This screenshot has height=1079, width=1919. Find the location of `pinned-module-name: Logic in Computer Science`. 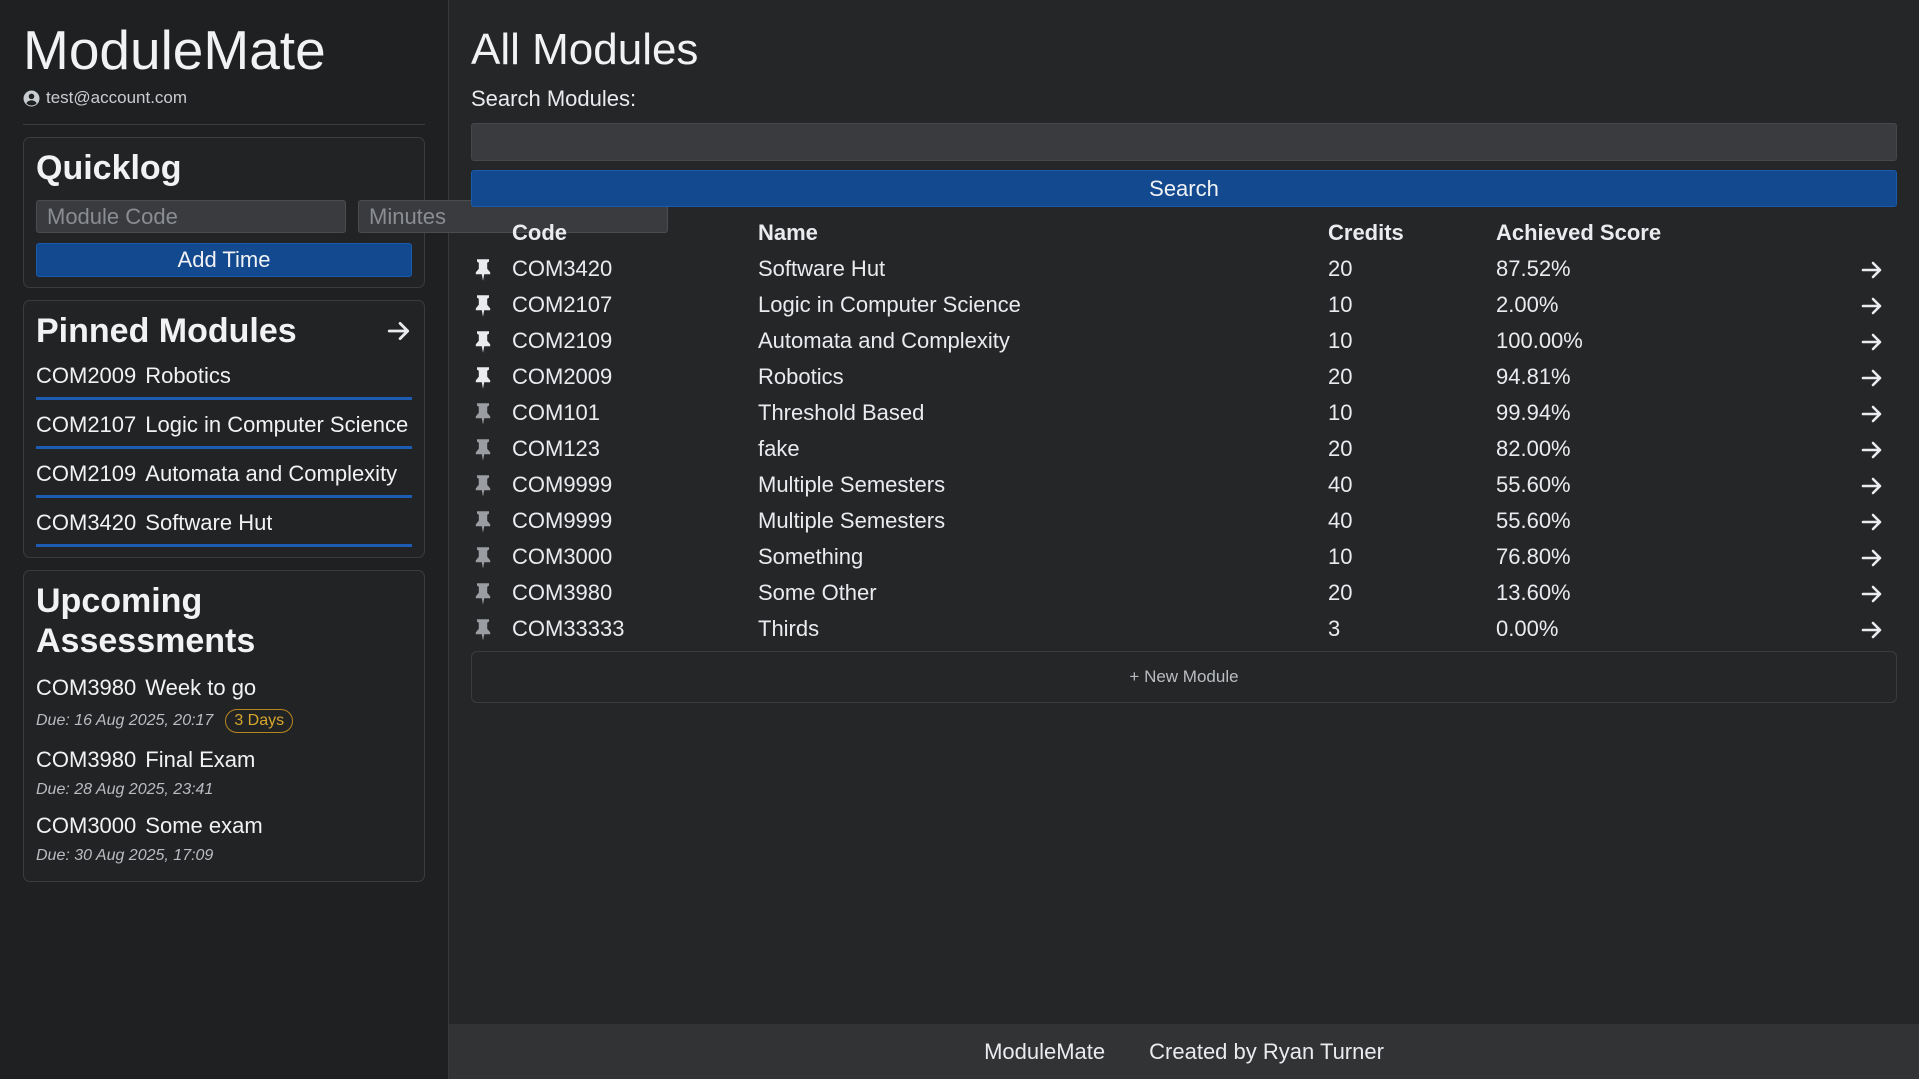

pinned-module-name: Logic in Computer Science is located at coordinates (277, 424).